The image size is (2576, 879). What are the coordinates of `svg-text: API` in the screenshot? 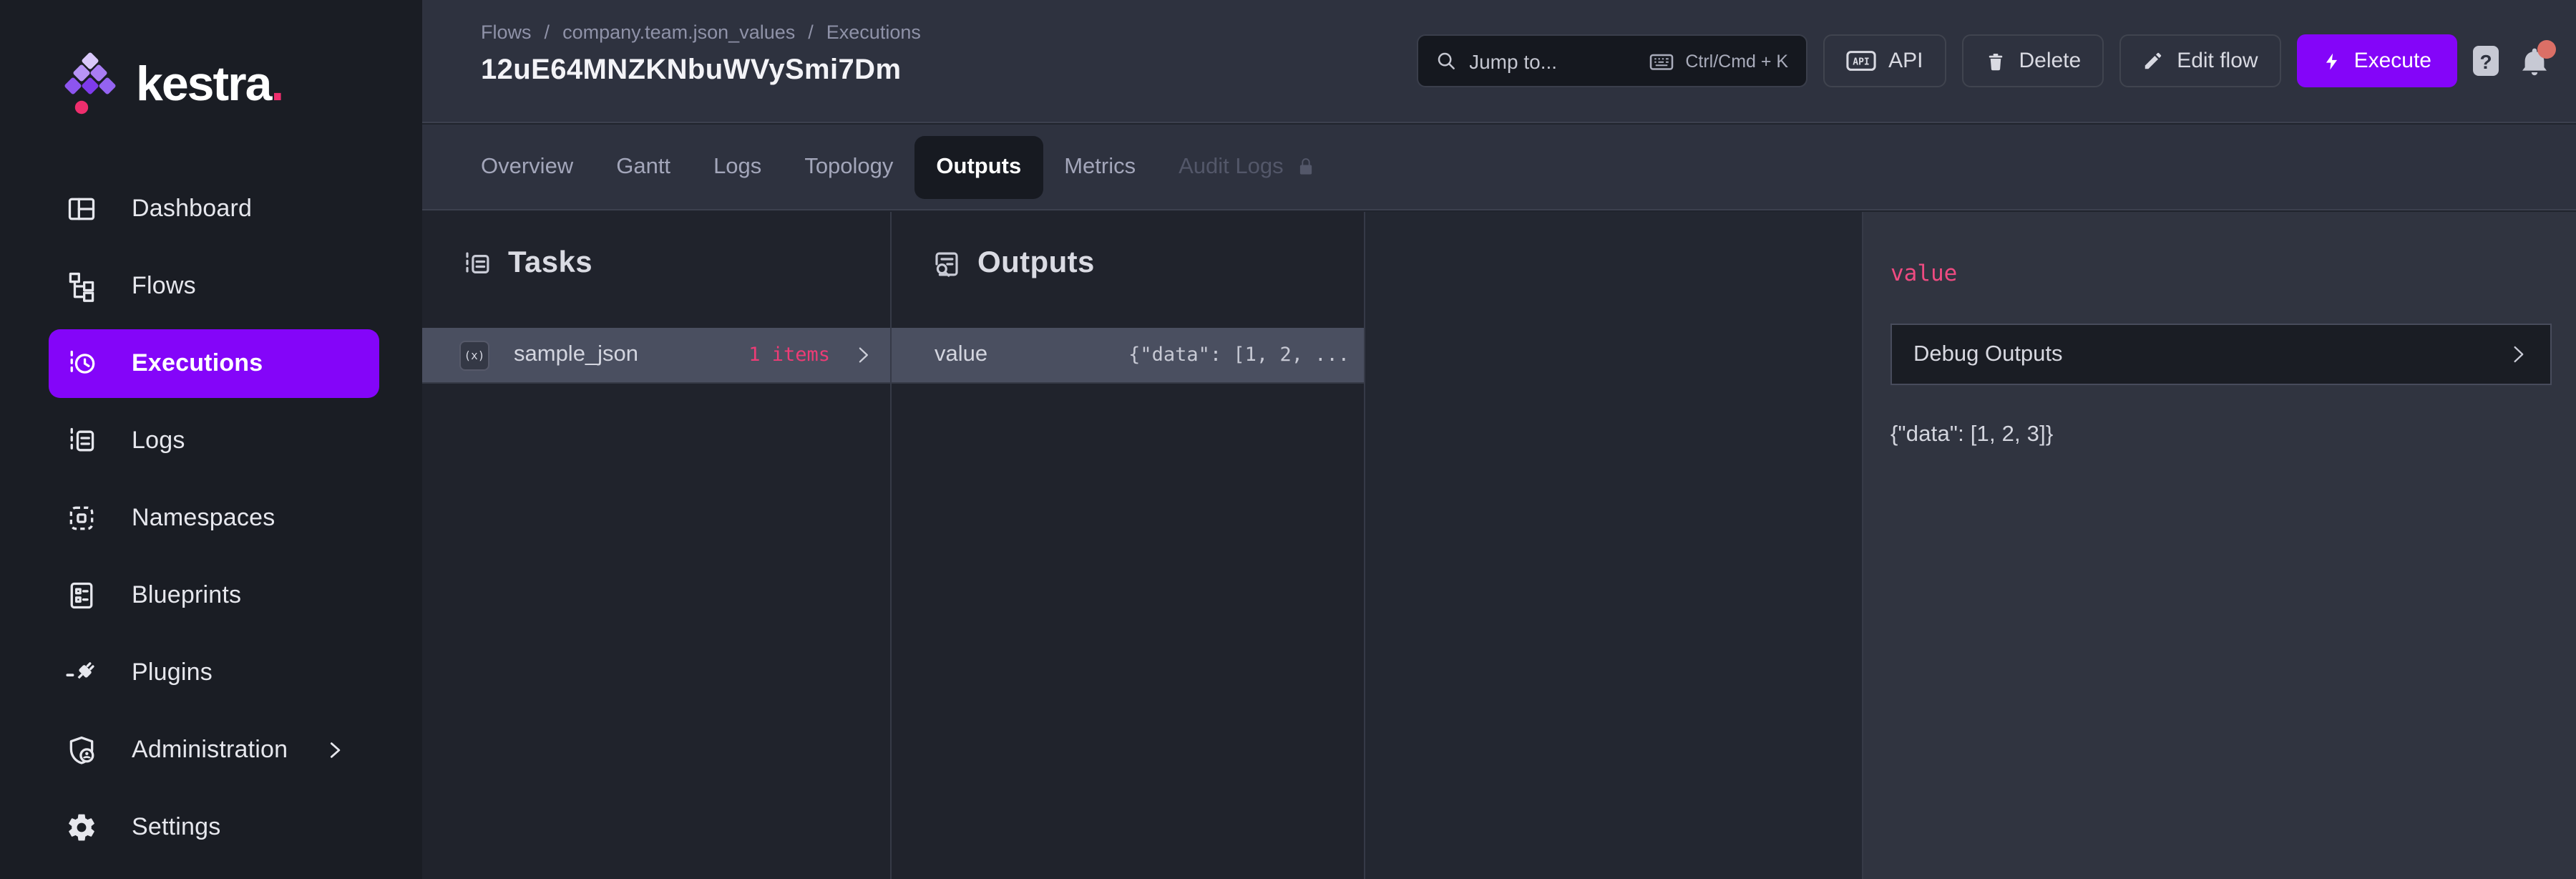 It's located at (1860, 62).